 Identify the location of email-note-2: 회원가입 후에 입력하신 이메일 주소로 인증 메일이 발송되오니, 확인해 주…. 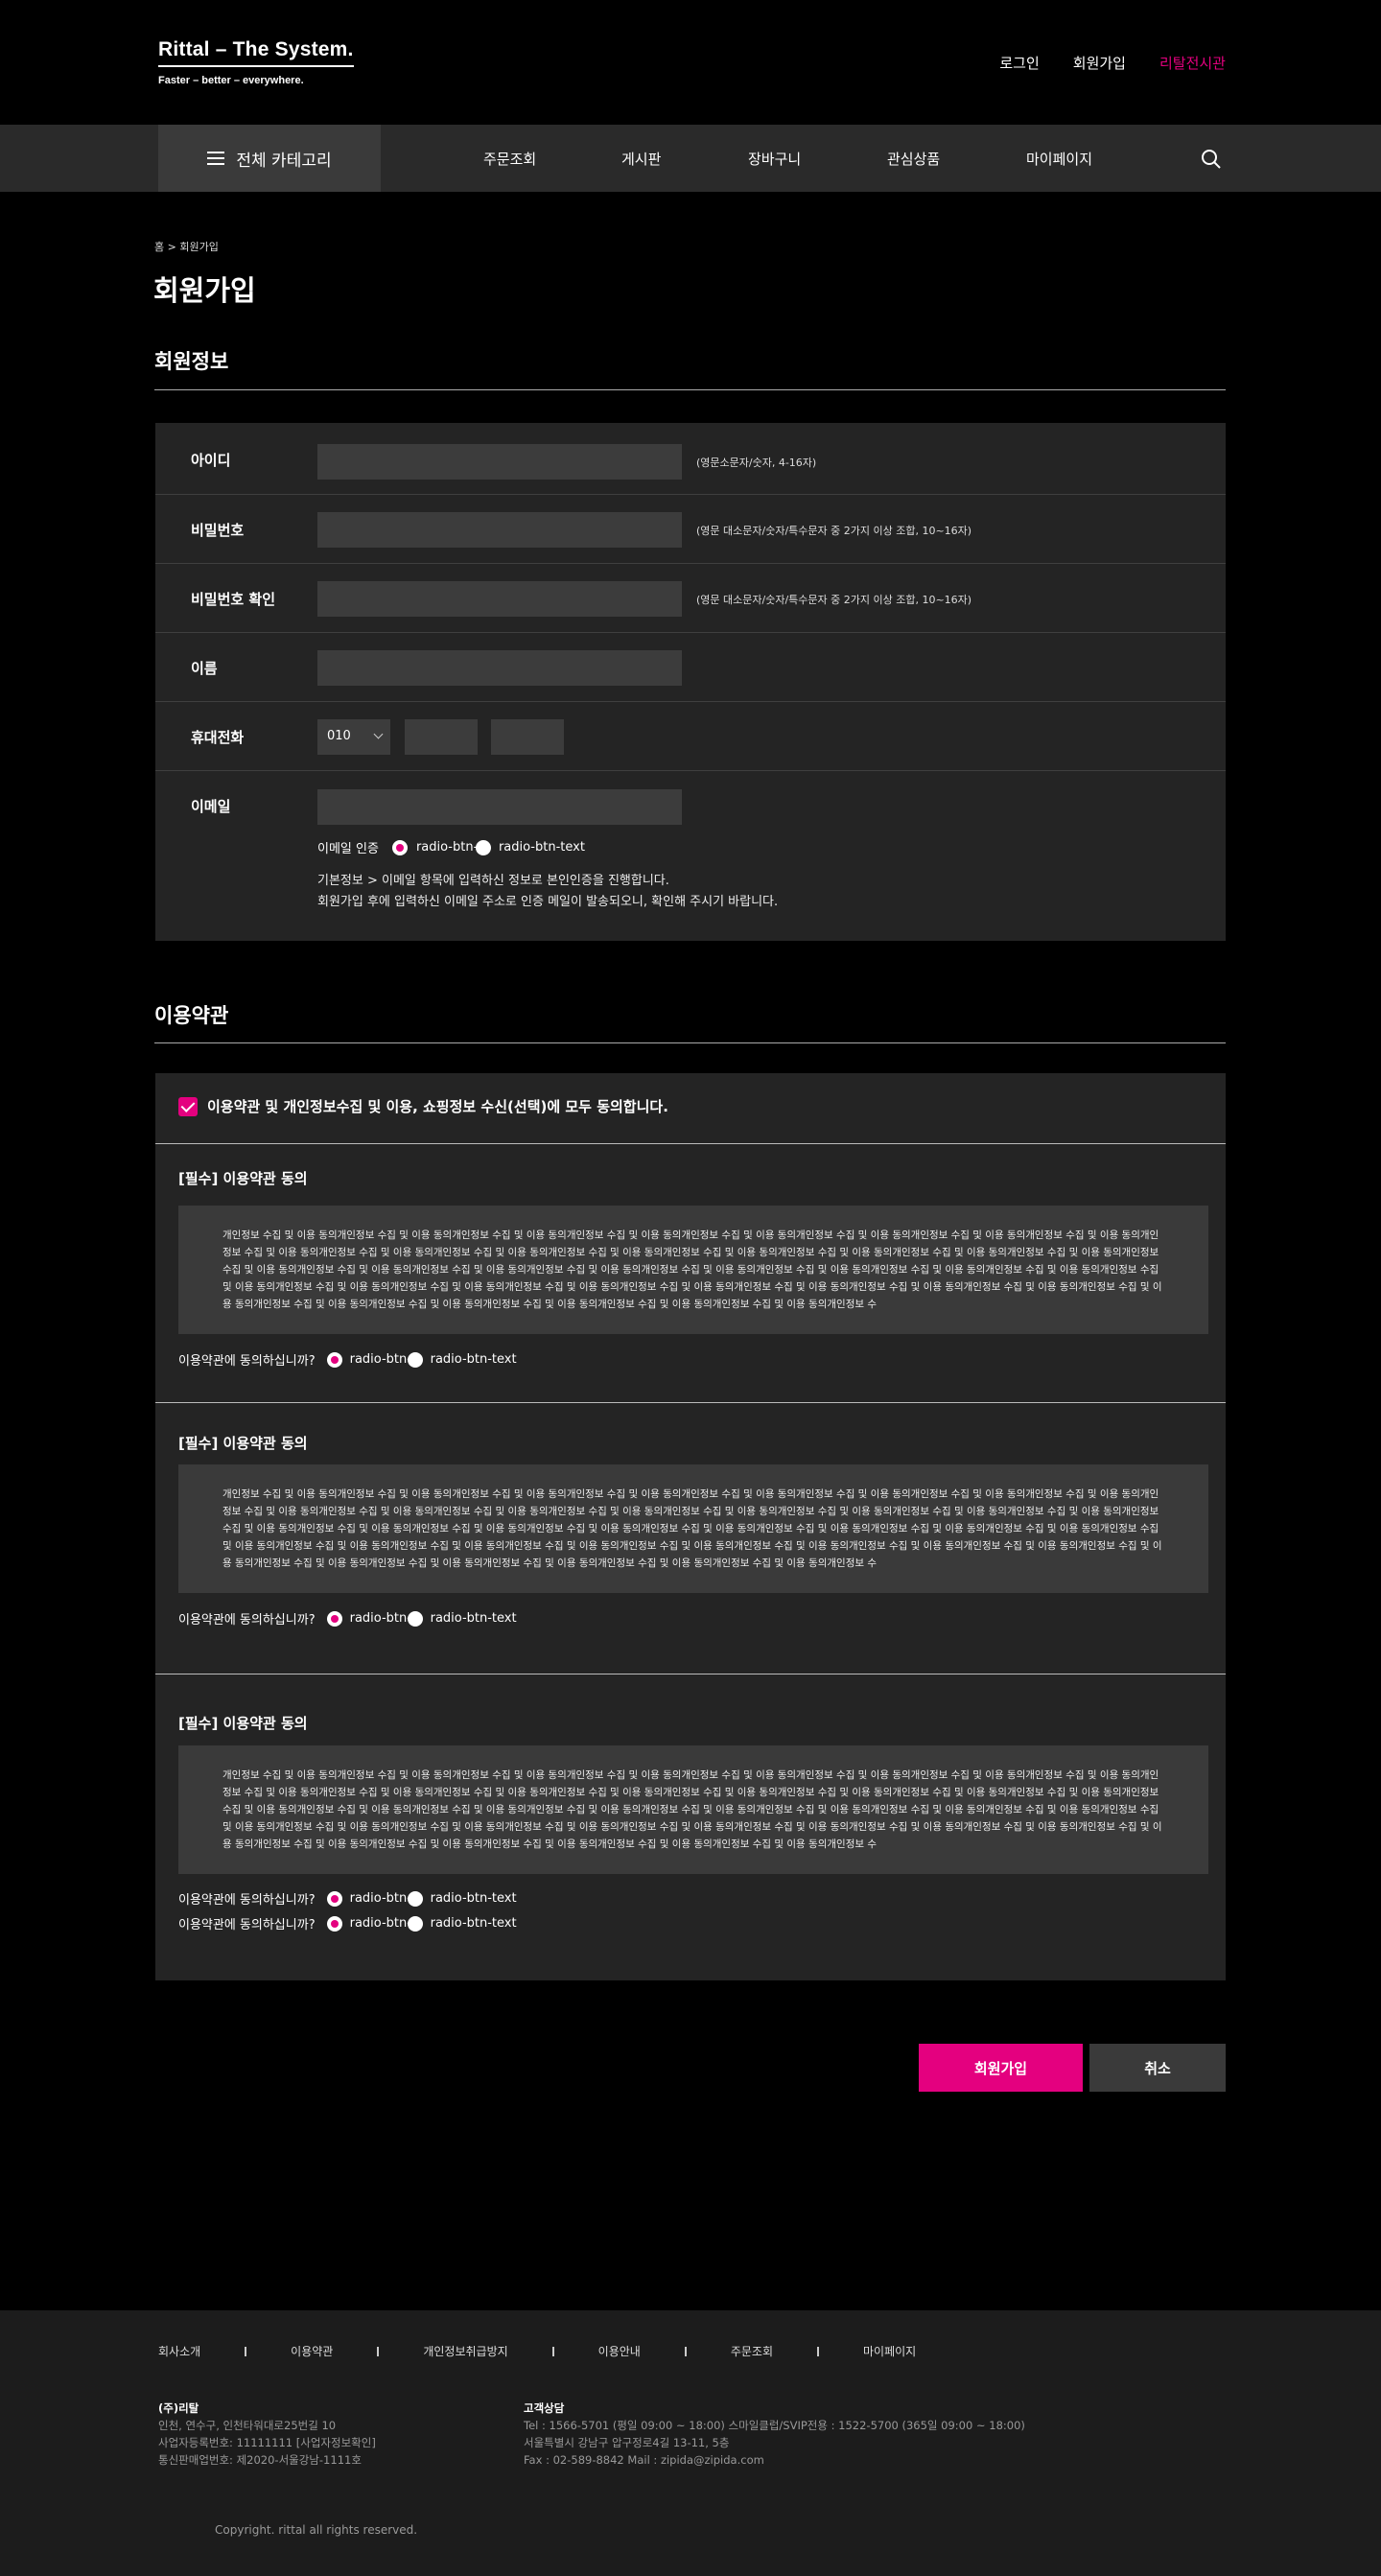
(548, 902).